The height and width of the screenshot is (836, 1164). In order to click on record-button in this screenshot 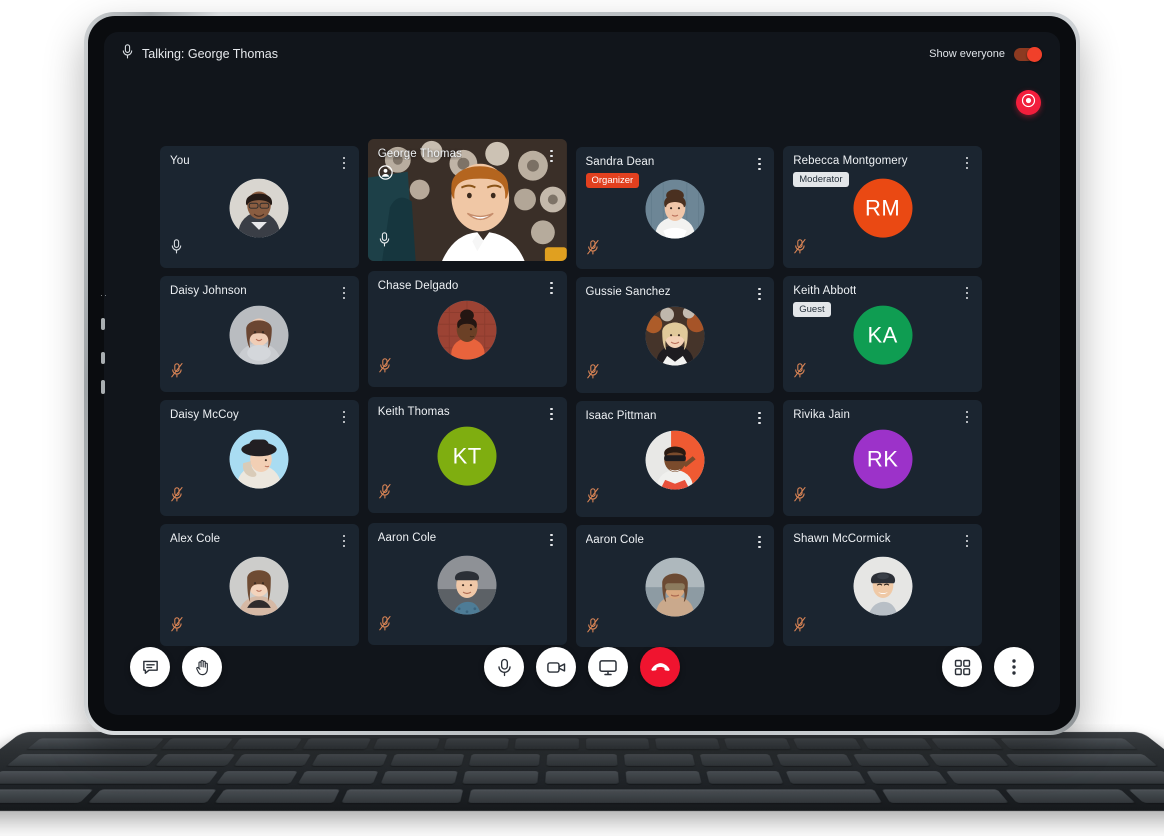, I will do `click(1028, 102)`.